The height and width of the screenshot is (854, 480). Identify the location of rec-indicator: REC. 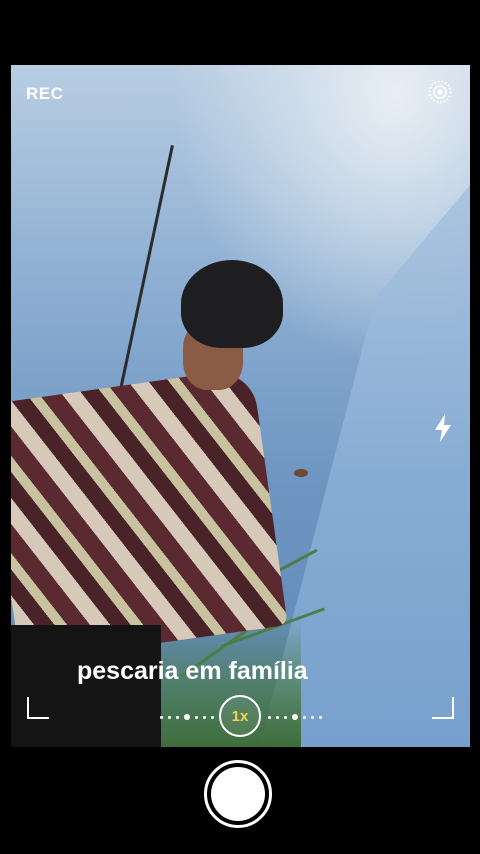
(45, 93).